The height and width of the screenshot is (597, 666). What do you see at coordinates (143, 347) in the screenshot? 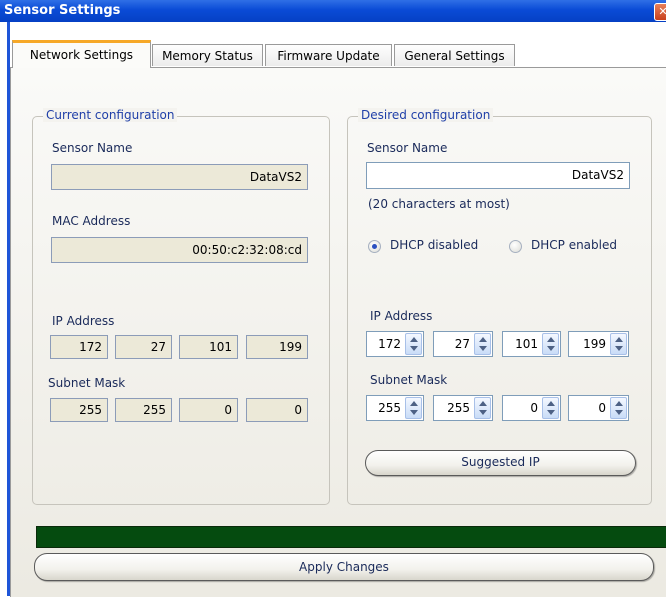
I see `current-ip-octet-2: 27` at bounding box center [143, 347].